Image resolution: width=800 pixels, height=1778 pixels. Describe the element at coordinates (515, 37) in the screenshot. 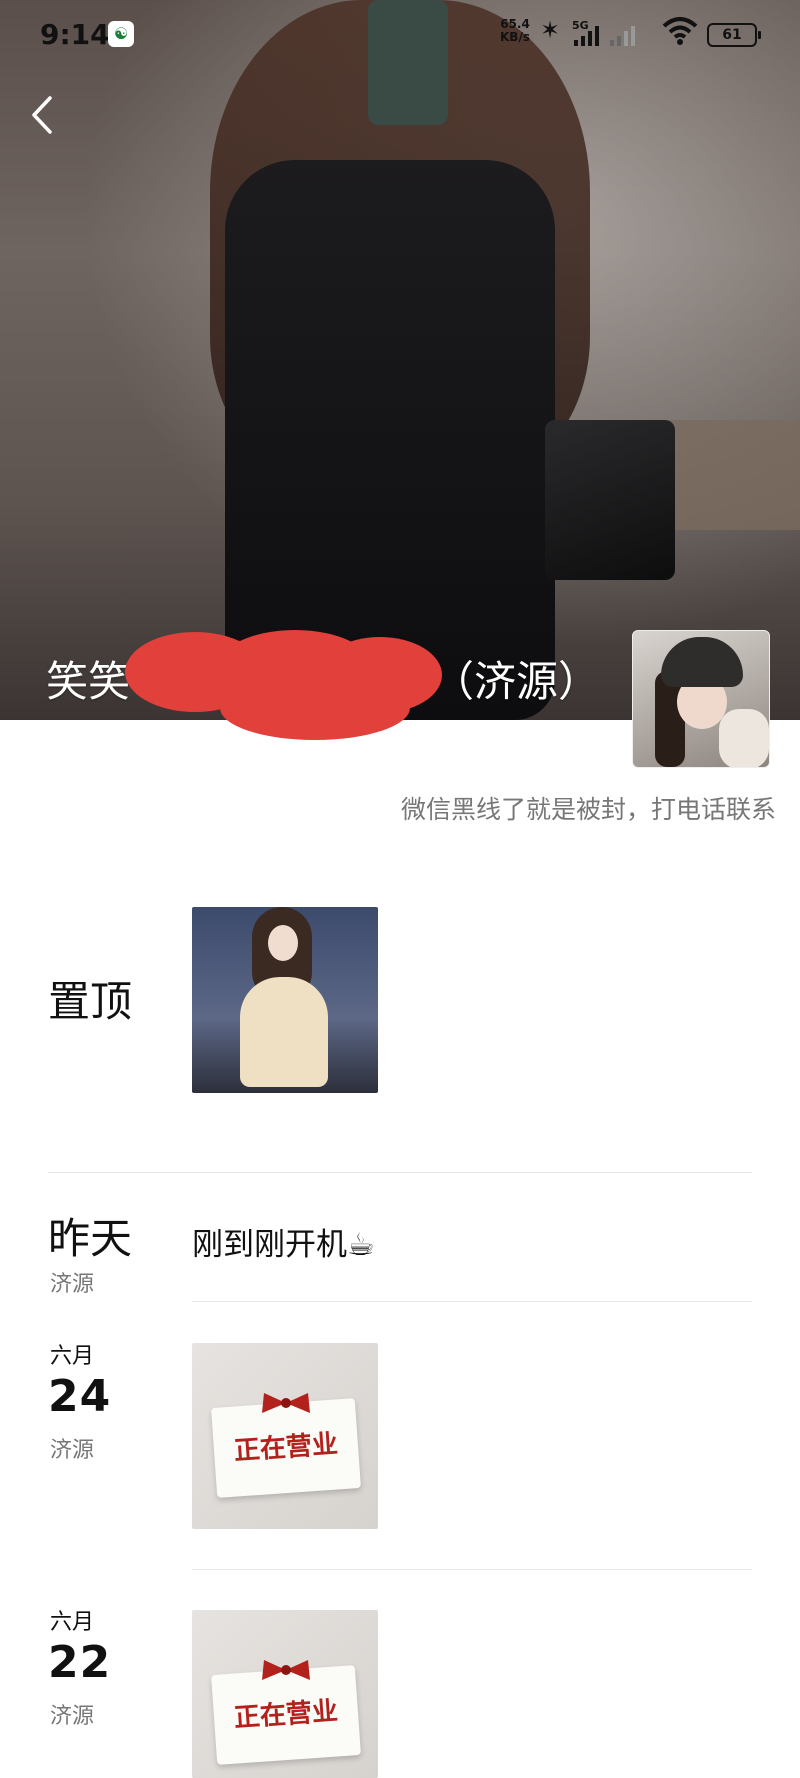

I see `net-speed-unit: KB/s` at that location.